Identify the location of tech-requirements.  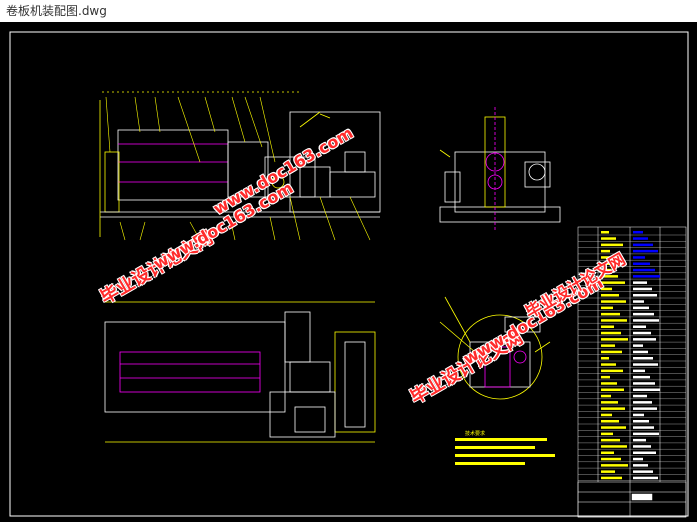
(505, 451).